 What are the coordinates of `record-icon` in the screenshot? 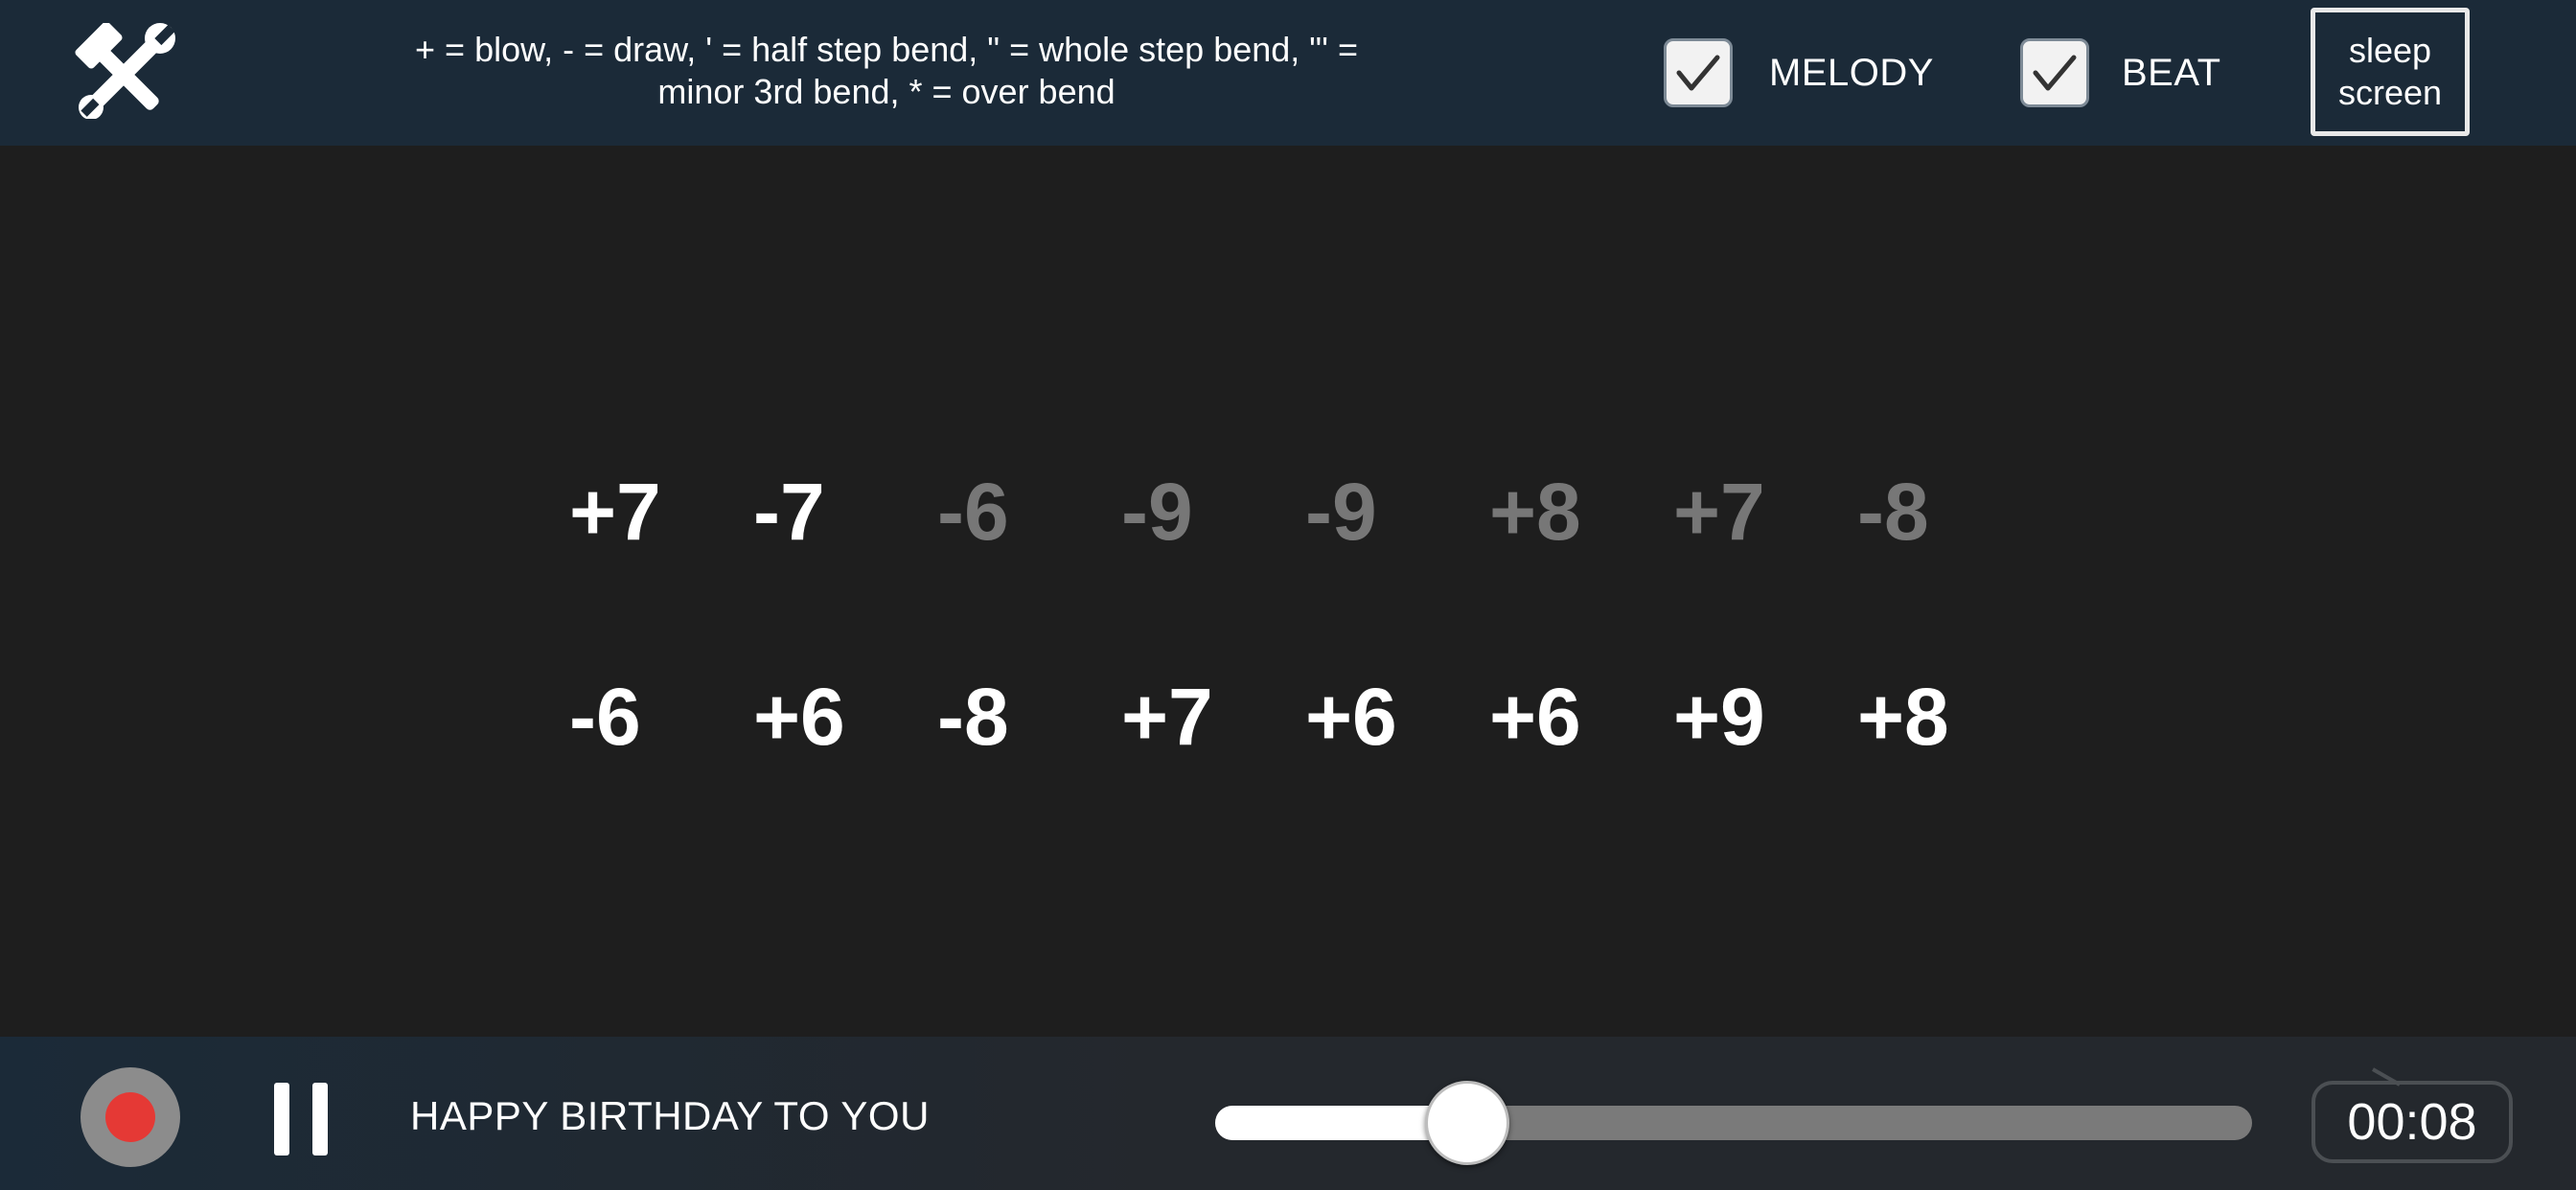 It's located at (130, 1117).